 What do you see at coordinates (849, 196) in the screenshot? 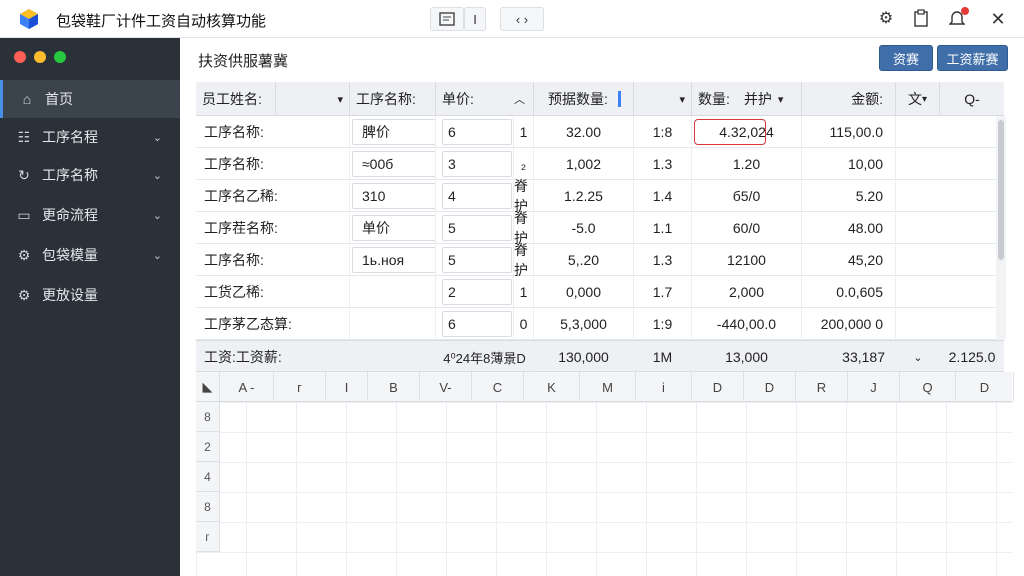
I see `cell-amount: 5.20` at bounding box center [849, 196].